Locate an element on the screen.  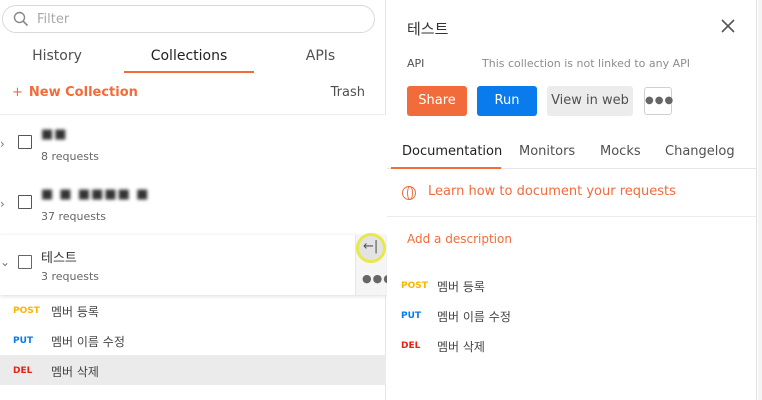
panel-title: 테스트 is located at coordinates (428, 29).